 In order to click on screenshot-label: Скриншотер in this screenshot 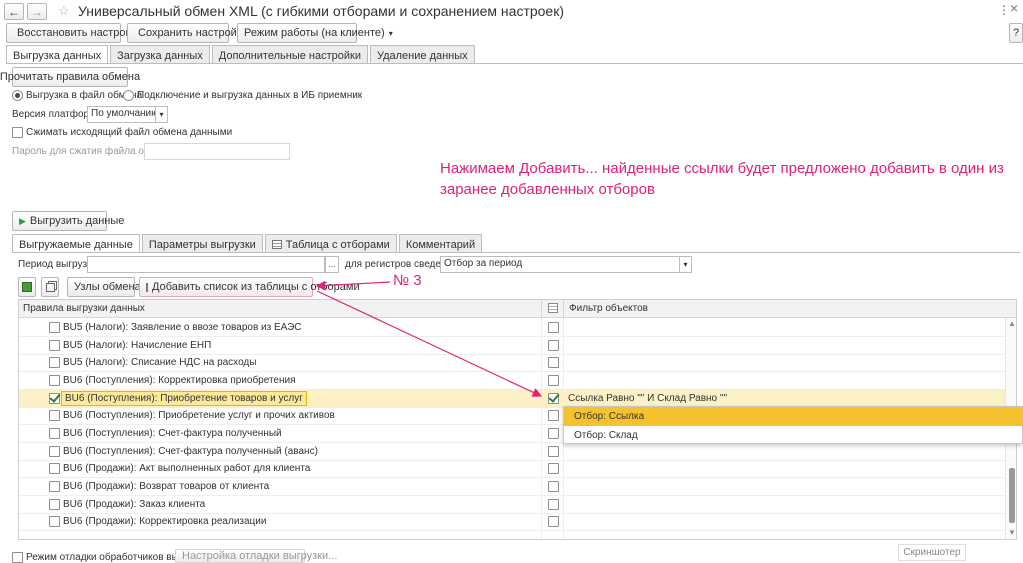, I will do `click(932, 552)`.